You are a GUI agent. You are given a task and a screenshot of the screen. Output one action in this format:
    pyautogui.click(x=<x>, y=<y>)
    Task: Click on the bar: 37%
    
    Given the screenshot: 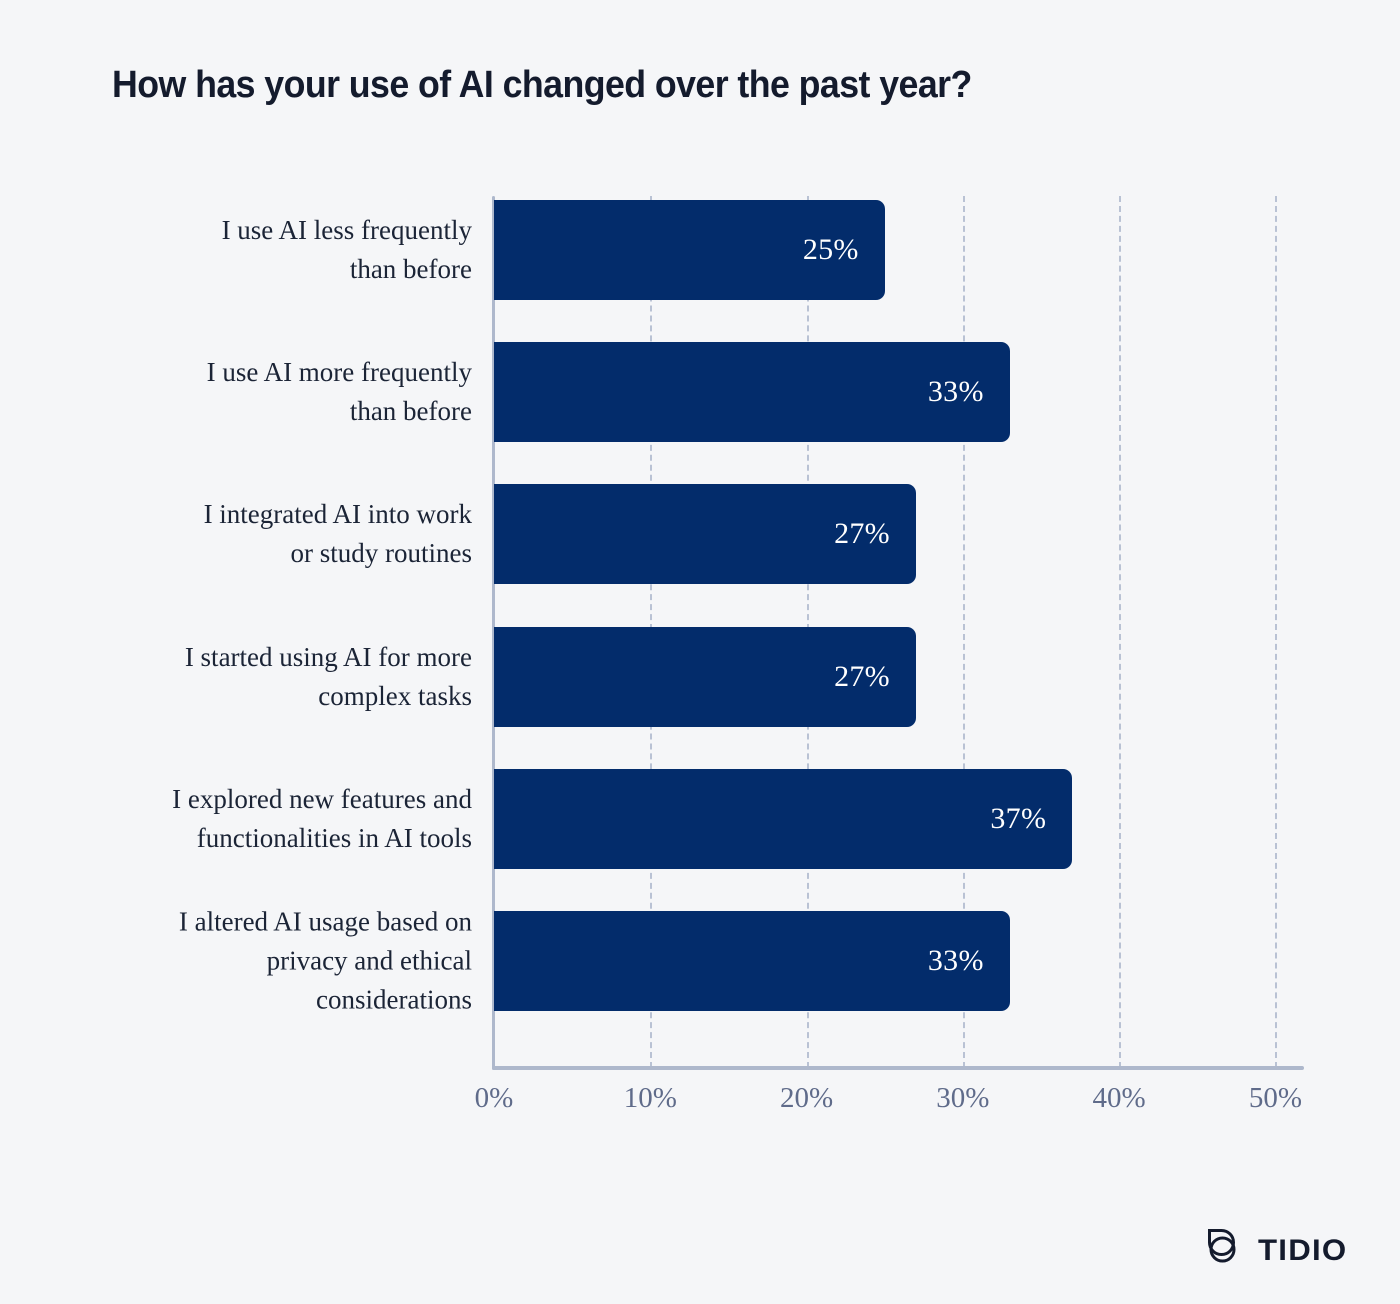 What is the action you would take?
    pyautogui.click(x=783, y=818)
    